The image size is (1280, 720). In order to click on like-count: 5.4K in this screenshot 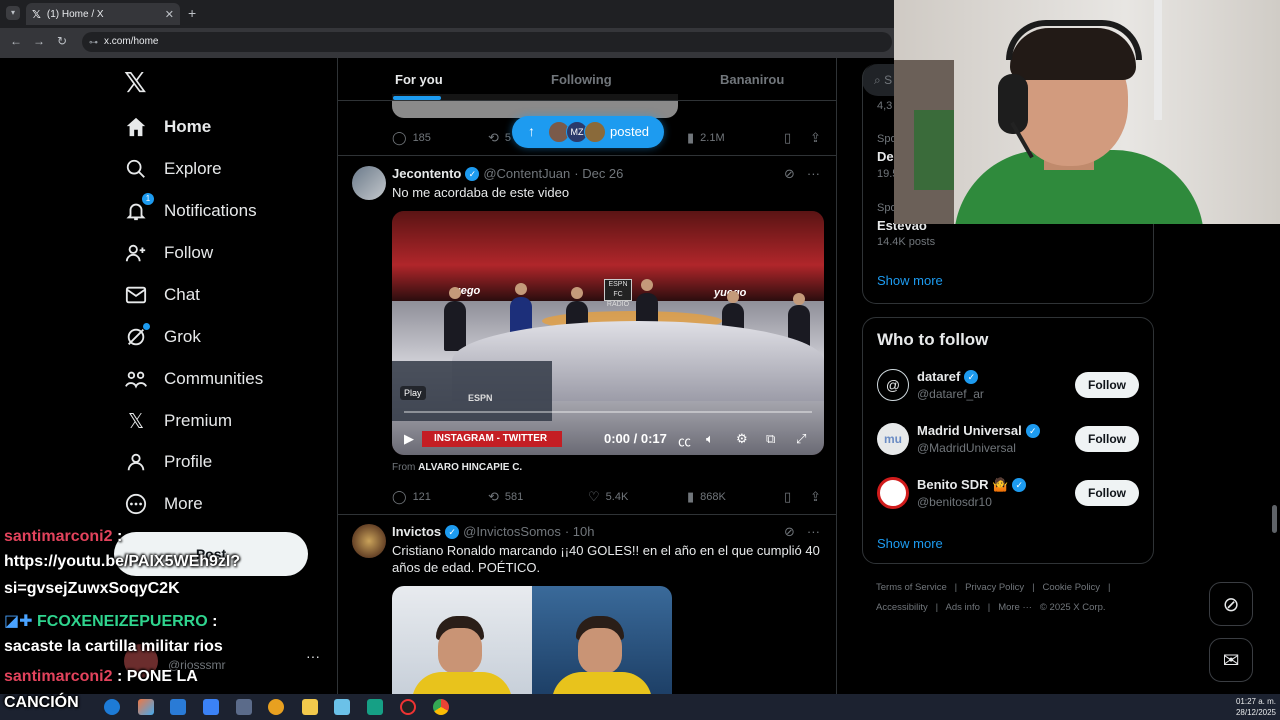, I will do `click(617, 497)`.